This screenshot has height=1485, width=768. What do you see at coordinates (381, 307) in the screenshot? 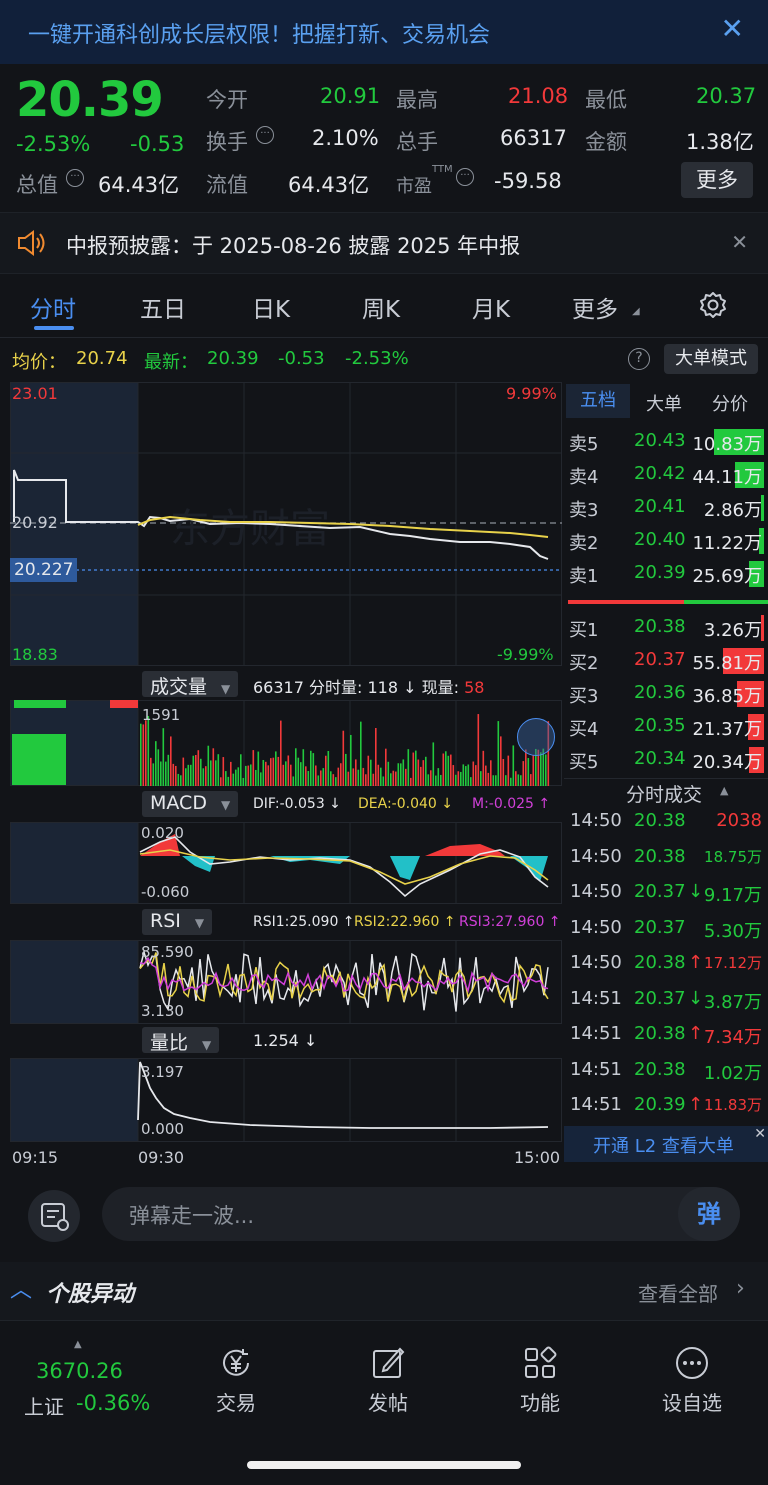
I see `tab-weekly-k: 周K` at bounding box center [381, 307].